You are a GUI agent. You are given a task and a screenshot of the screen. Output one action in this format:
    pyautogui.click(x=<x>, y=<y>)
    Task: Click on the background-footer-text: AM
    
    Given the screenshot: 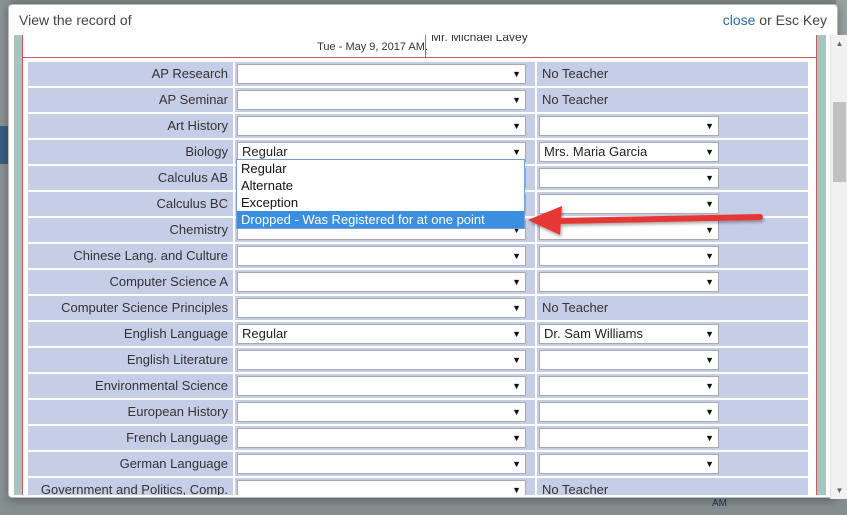 What is the action you would take?
    pyautogui.click(x=719, y=503)
    